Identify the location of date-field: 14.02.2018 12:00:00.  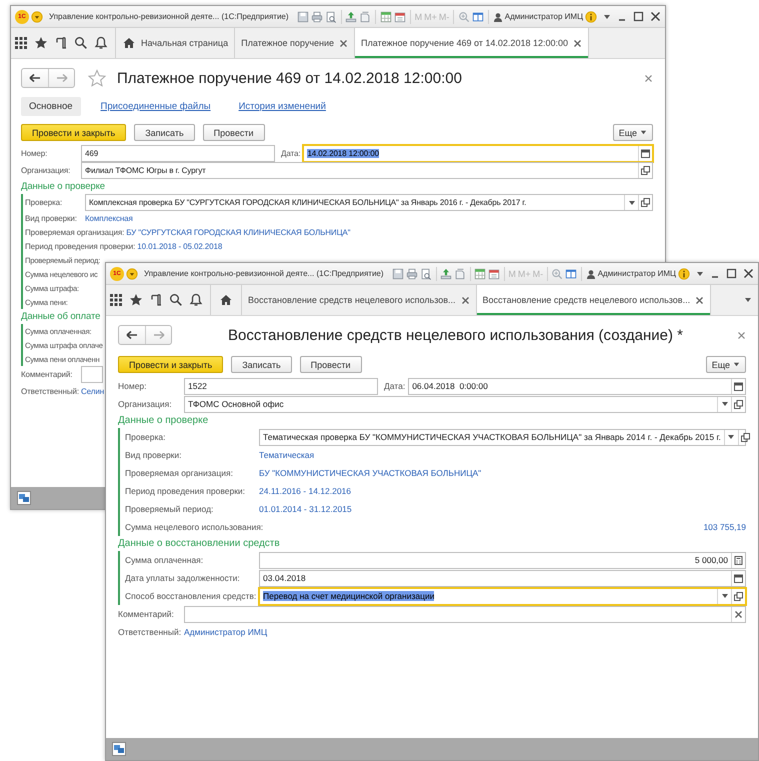
(478, 153).